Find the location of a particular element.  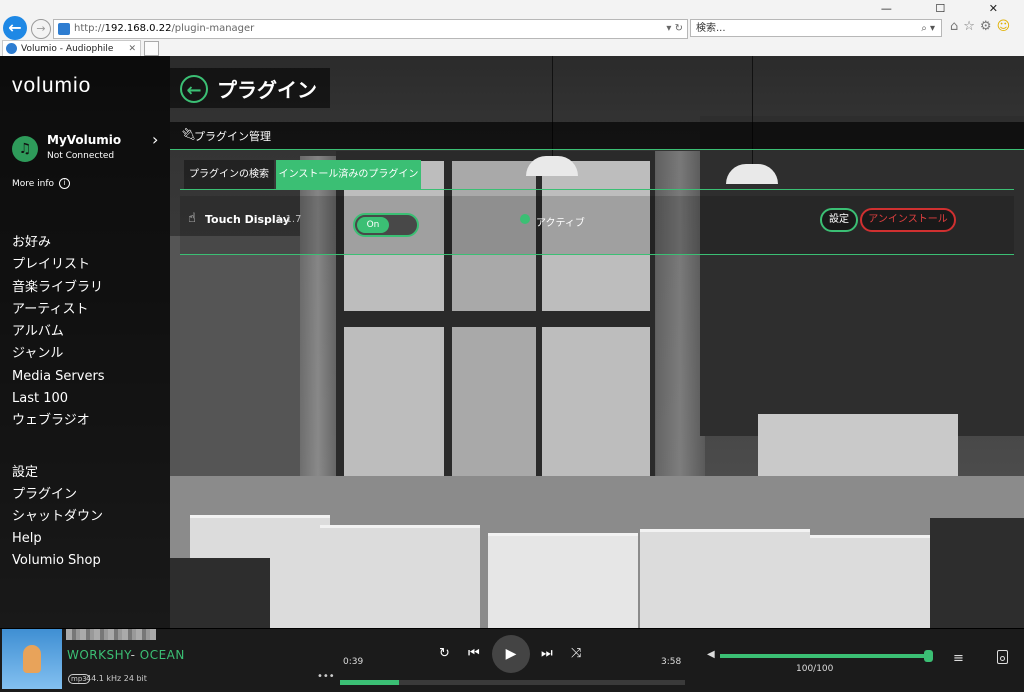

tab-installed-plugins: インストール済みのプラグイン is located at coordinates (348, 174).